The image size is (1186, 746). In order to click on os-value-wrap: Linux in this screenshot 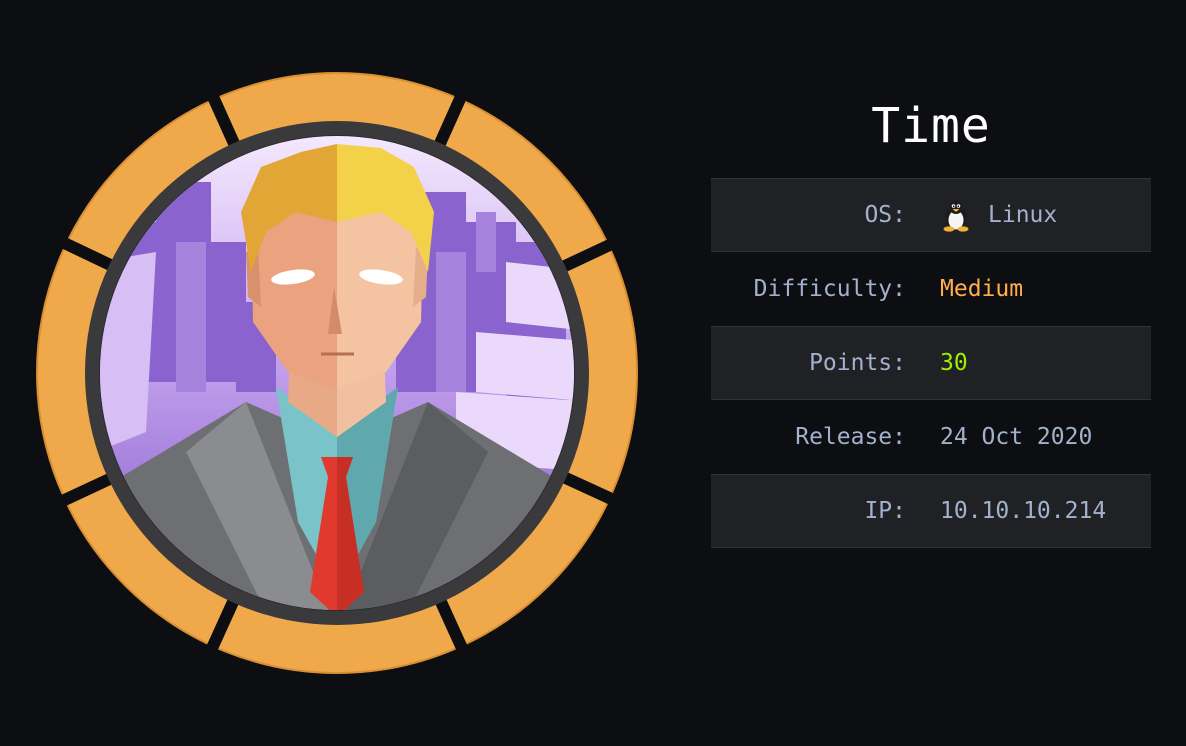, I will do `click(998, 215)`.